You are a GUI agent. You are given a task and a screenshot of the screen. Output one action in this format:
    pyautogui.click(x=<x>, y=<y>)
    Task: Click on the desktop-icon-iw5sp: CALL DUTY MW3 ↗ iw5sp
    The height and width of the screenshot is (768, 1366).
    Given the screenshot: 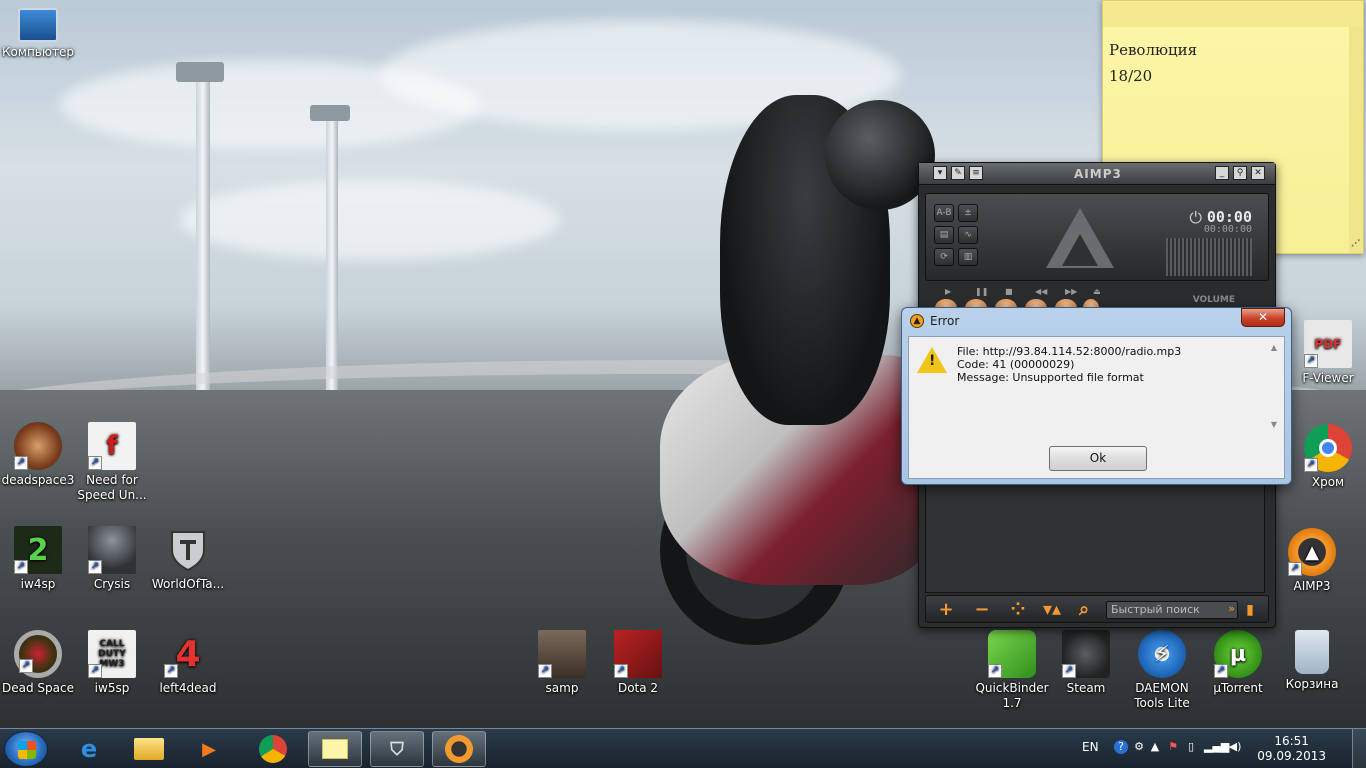 What is the action you would take?
    pyautogui.click(x=112, y=663)
    